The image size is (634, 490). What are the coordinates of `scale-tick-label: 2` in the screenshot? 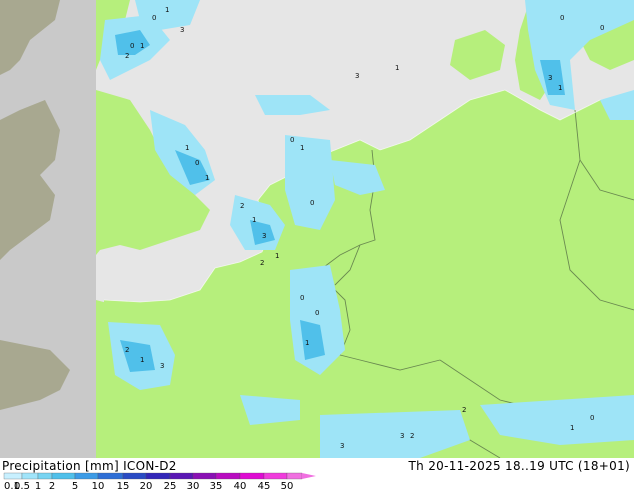 It's located at (52, 485).